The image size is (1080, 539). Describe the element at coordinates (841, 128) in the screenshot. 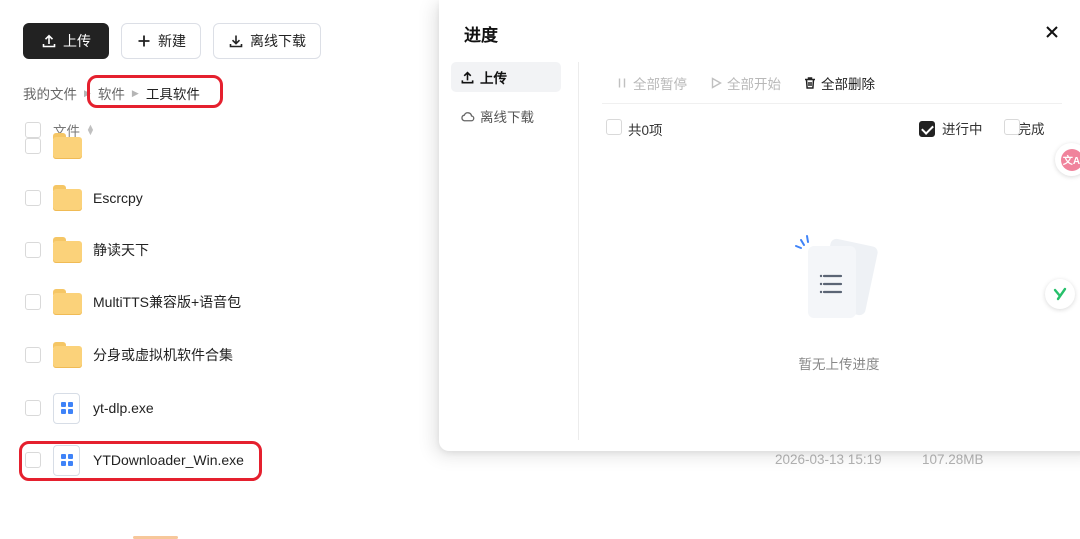

I see `summary-row: 共0项 进行中 已完成` at that location.